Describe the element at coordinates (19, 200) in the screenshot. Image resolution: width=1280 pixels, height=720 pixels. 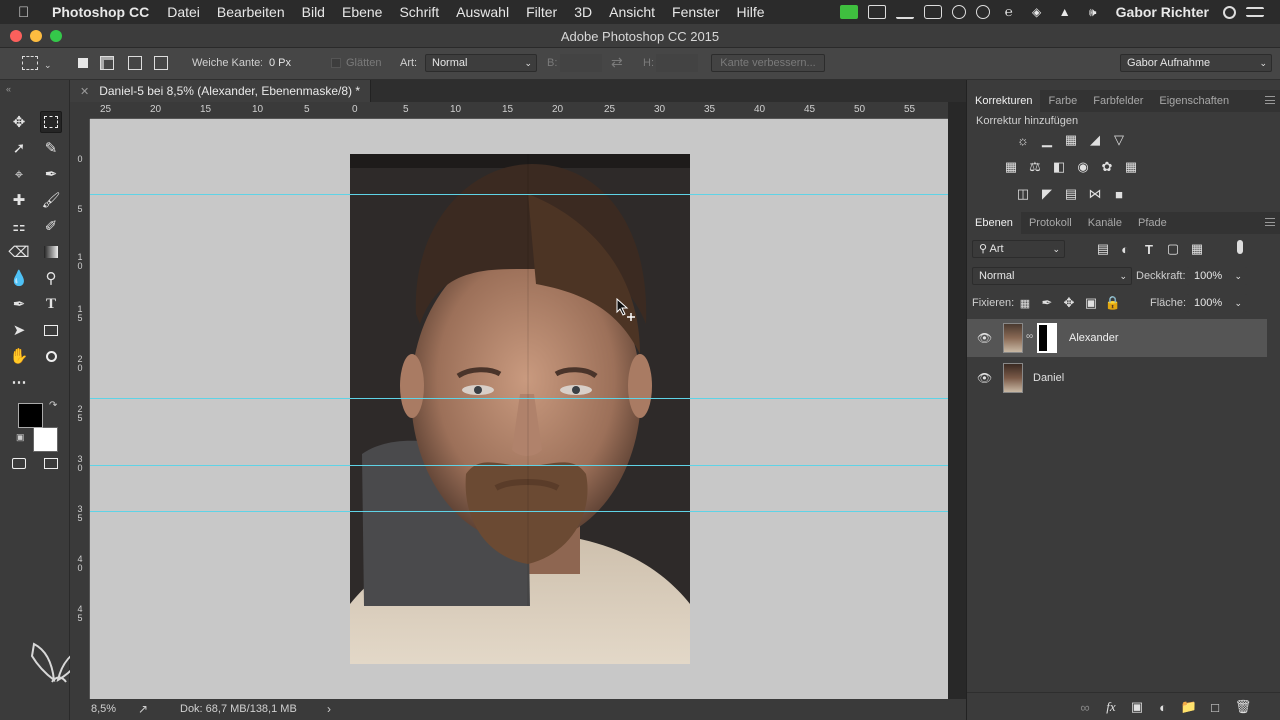
I see `healing-brush-tool-icon: ✚` at that location.